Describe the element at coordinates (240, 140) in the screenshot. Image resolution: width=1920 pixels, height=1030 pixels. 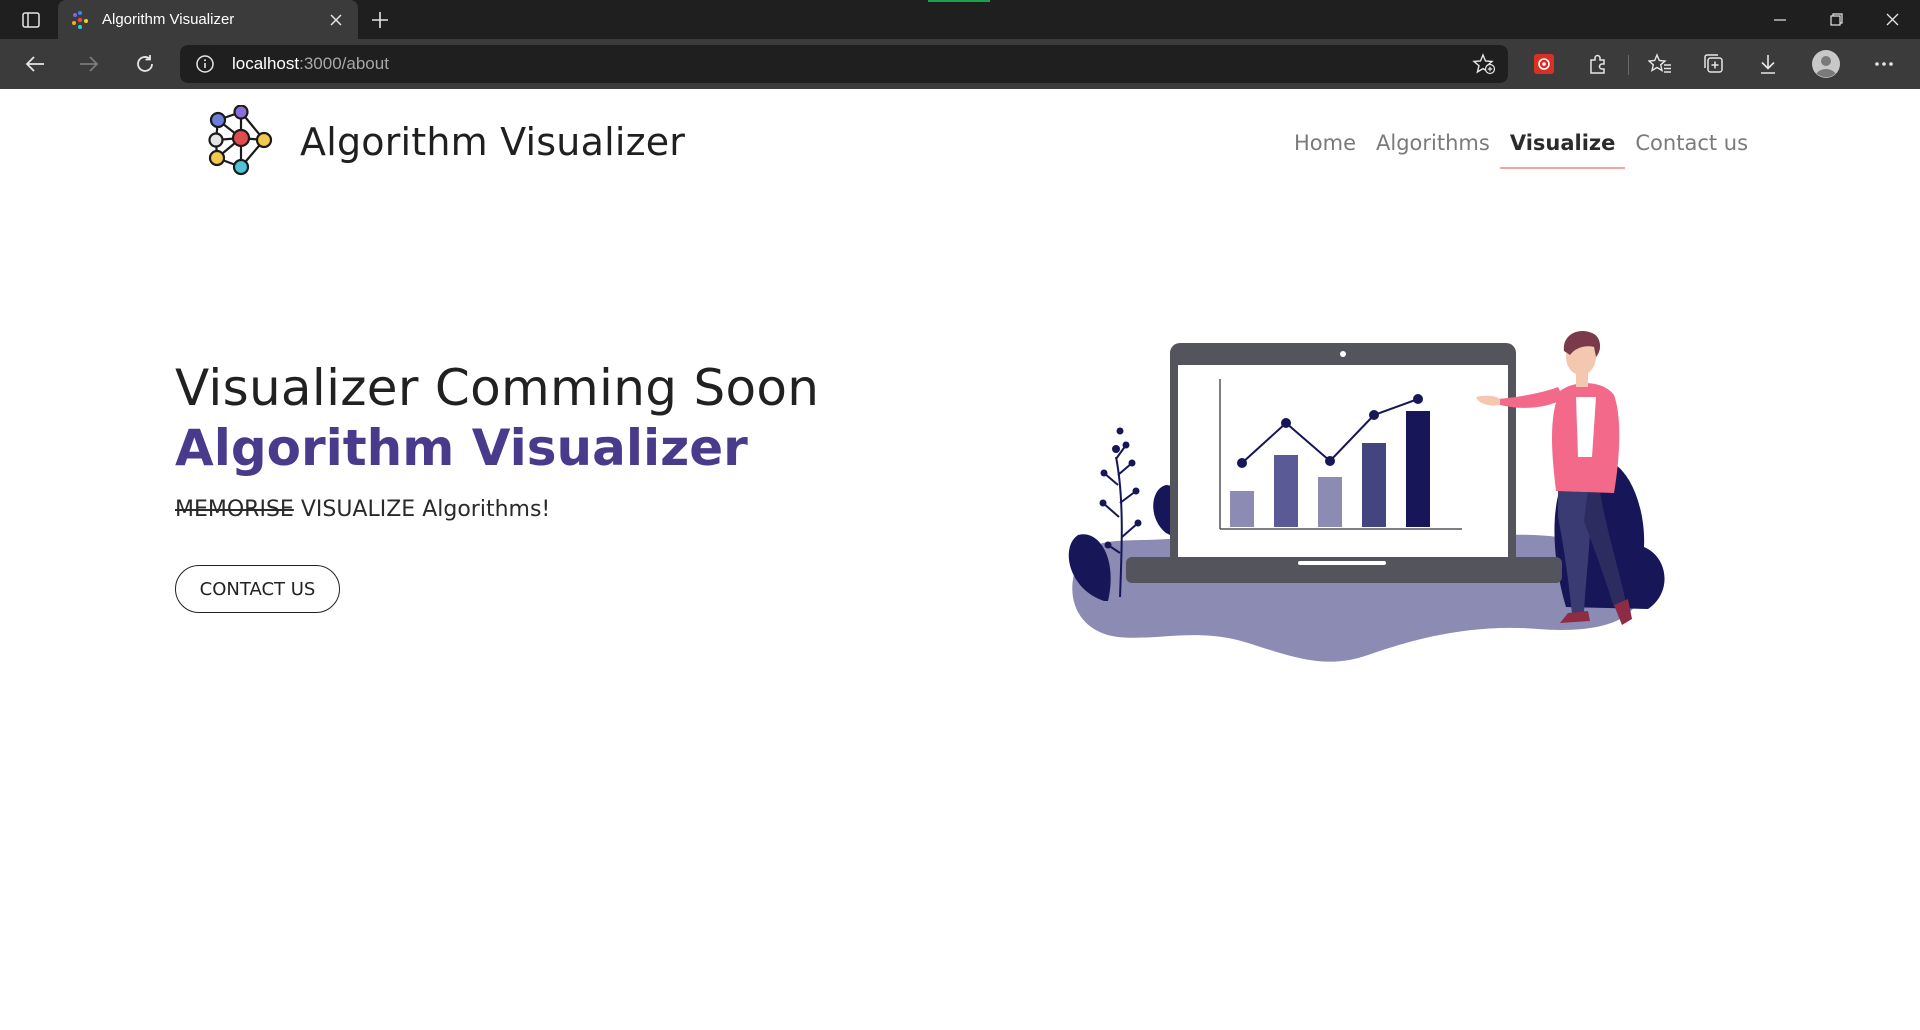
I see `brand-logo-icon` at that location.